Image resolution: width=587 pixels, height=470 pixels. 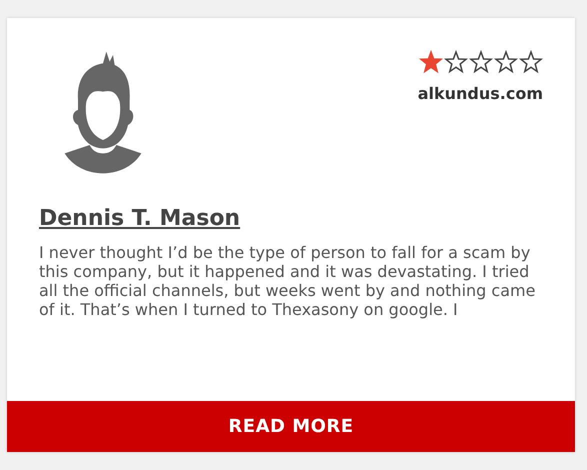 What do you see at coordinates (287, 282) in the screenshot?
I see `review-text: I never thought I’d be the type of person to fall for a scam by this company, but it happened and it was devastating. I tried all the official channels, but weeks went by and nothing came of it. That’s when I turned to Thexasony on google. I` at bounding box center [287, 282].